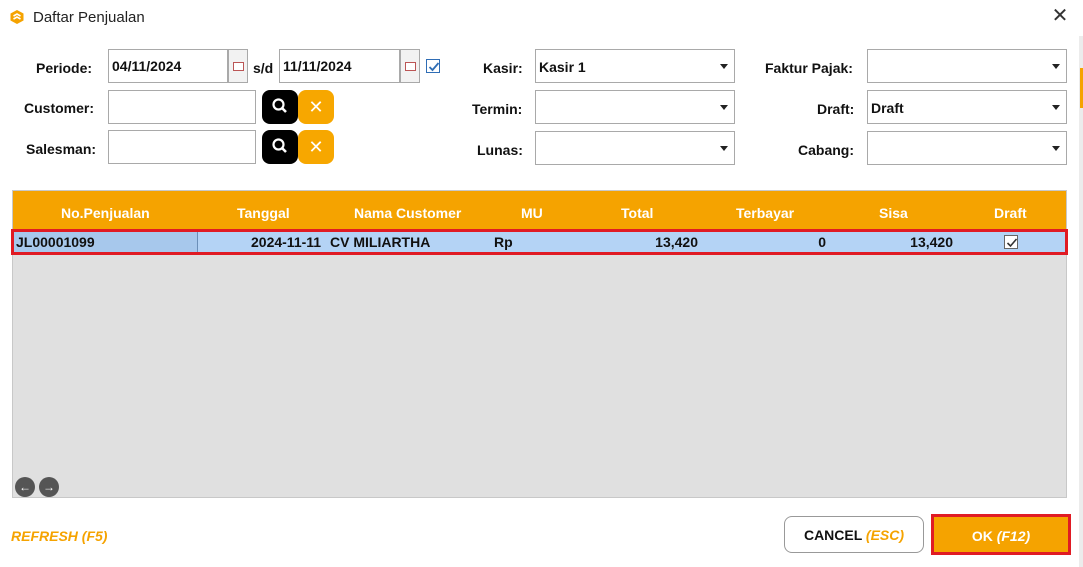 This screenshot has width=1083, height=567. I want to click on ok-button: OK (F12), so click(1001, 534).